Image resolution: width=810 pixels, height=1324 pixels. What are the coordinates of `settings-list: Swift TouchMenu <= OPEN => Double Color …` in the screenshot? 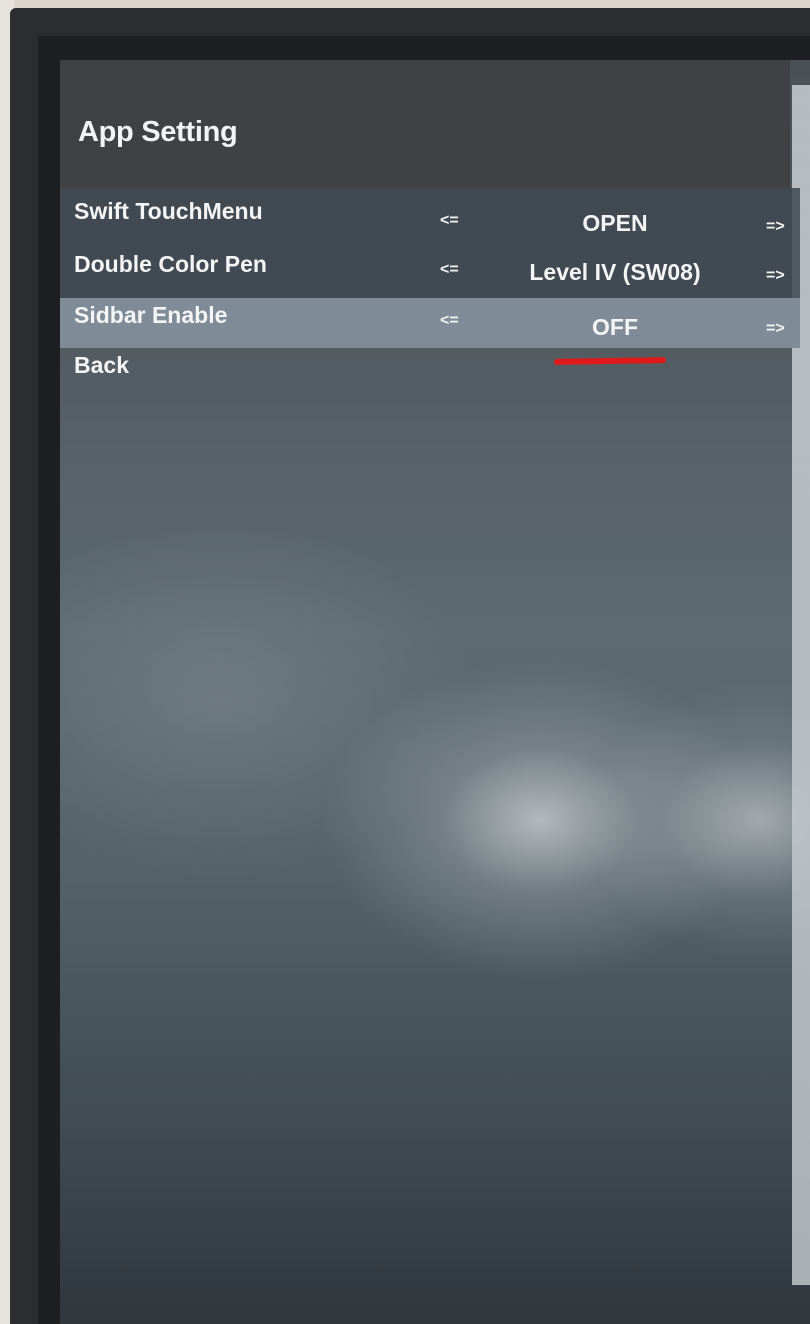 It's located at (430, 295).